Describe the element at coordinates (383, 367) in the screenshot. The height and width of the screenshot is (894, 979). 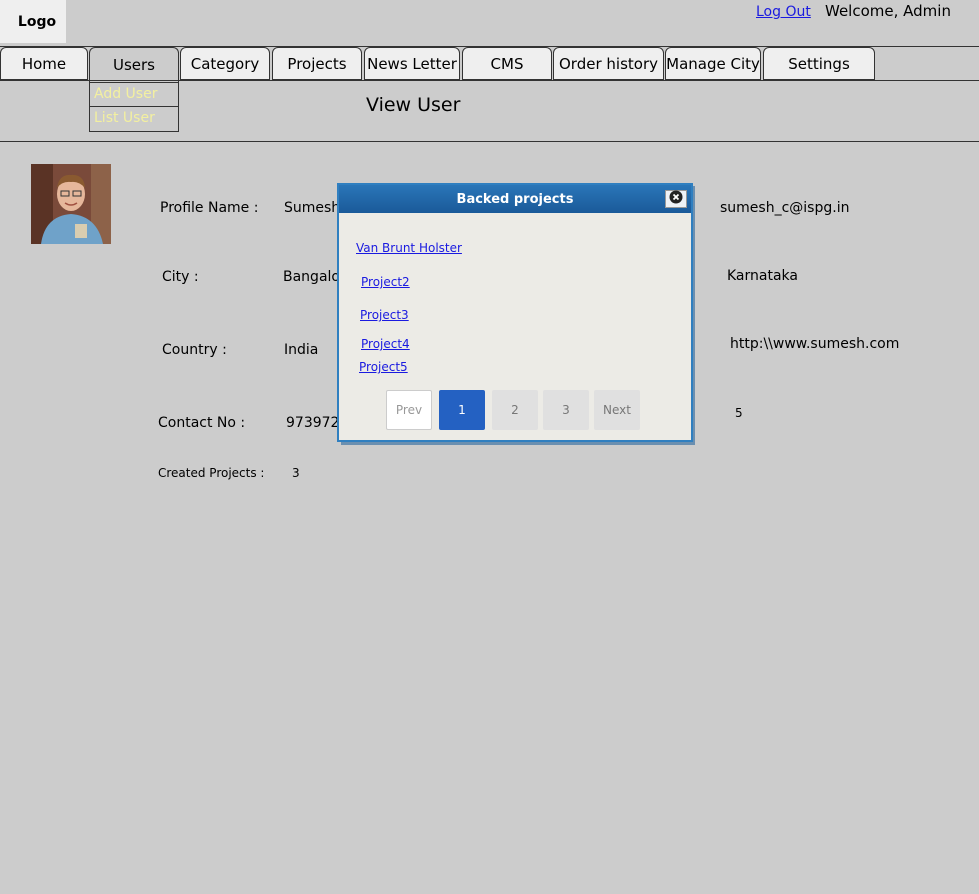
I see `project-link: Project5` at that location.